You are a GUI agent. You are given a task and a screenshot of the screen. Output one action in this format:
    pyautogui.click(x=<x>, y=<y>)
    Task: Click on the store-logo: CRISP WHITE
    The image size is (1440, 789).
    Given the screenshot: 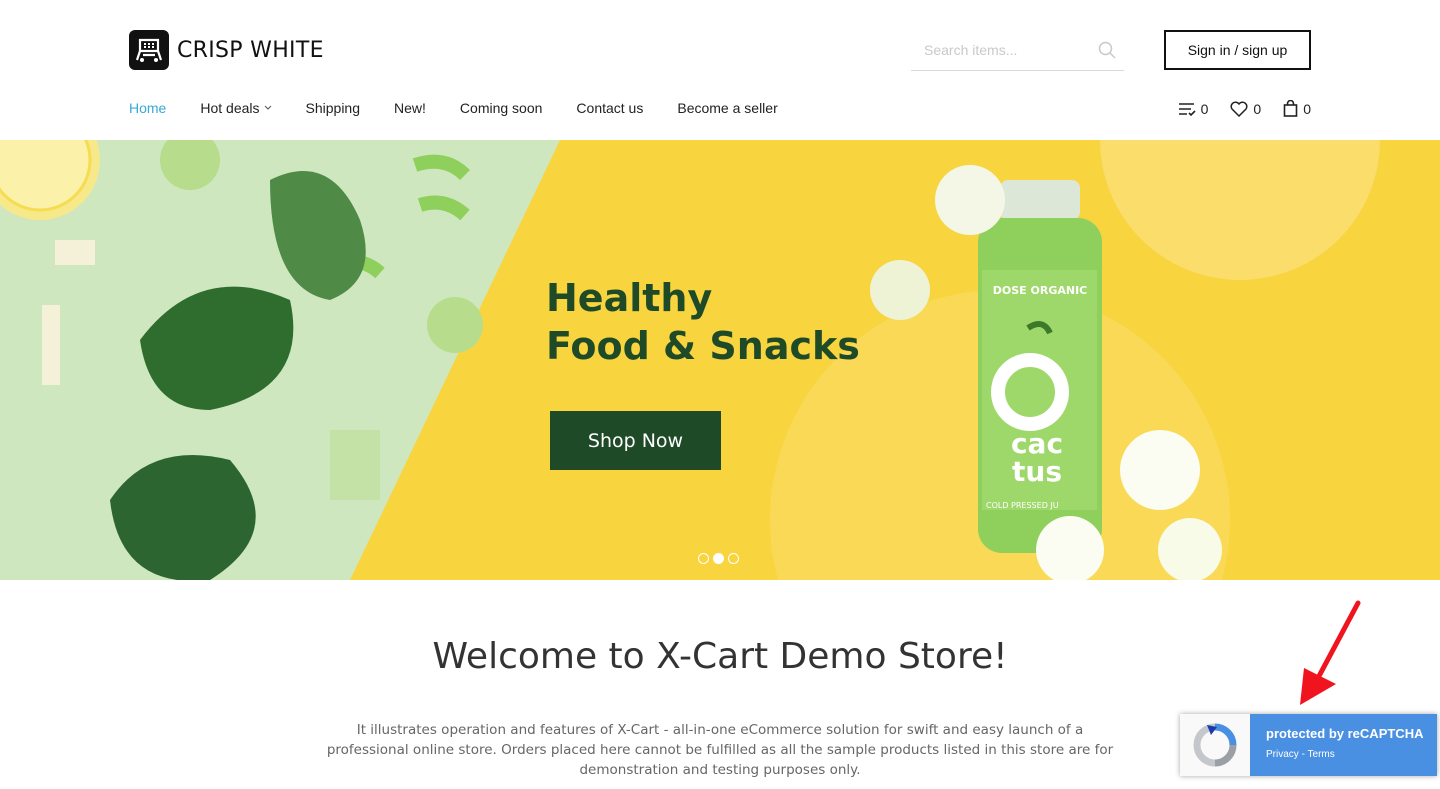 What is the action you would take?
    pyautogui.click(x=226, y=50)
    